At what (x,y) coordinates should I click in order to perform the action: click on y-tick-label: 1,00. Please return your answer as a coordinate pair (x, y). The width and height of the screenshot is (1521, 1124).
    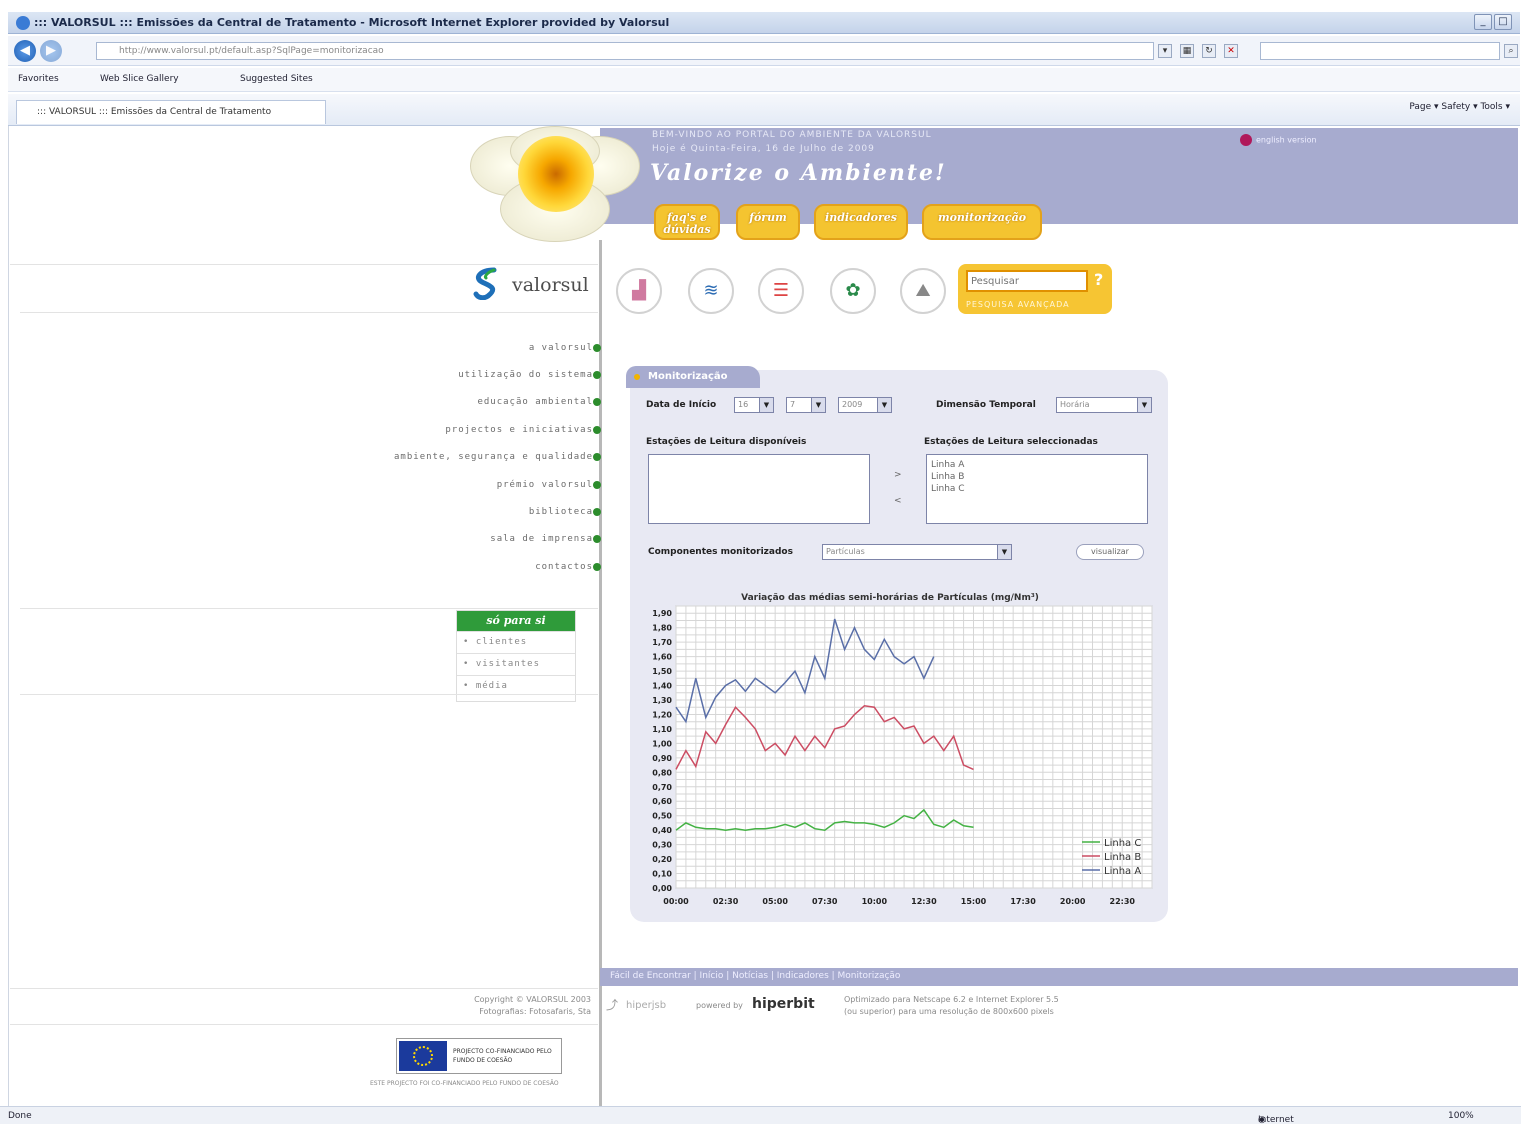
    Looking at the image, I should click on (662, 743).